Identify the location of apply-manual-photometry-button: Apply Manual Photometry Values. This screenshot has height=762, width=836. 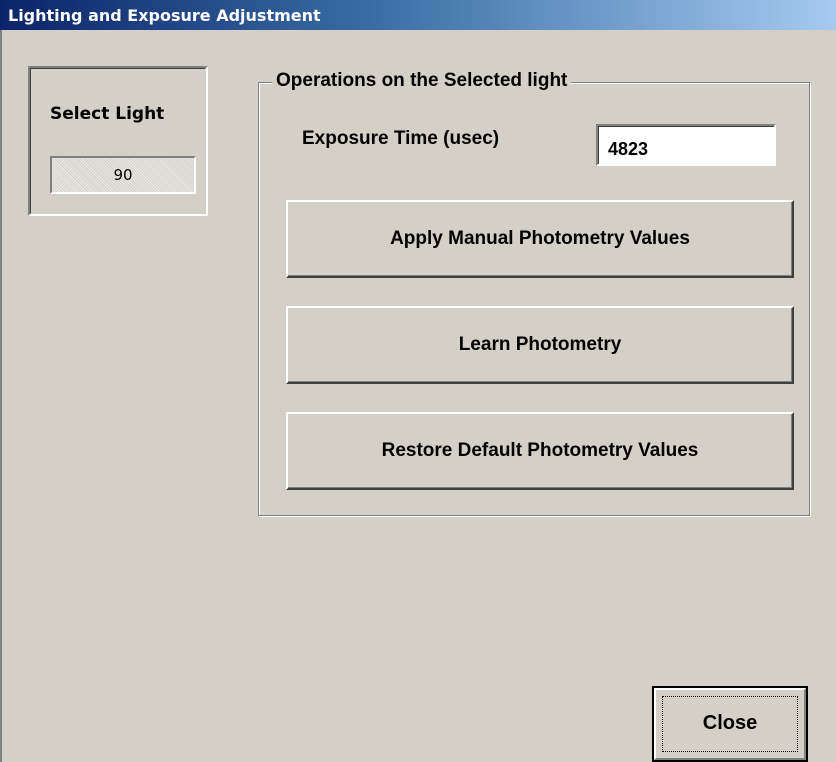
(540, 239).